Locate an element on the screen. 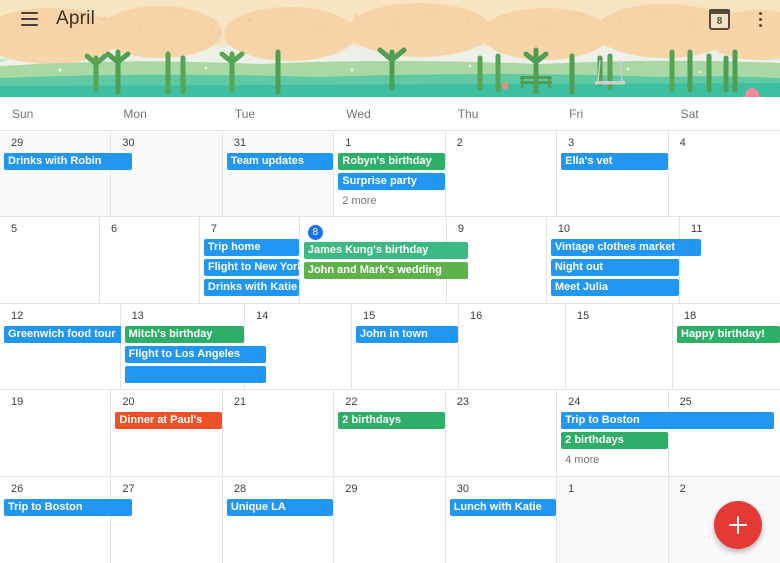 The image size is (780, 563). day-number: 25 is located at coordinates (685, 402).